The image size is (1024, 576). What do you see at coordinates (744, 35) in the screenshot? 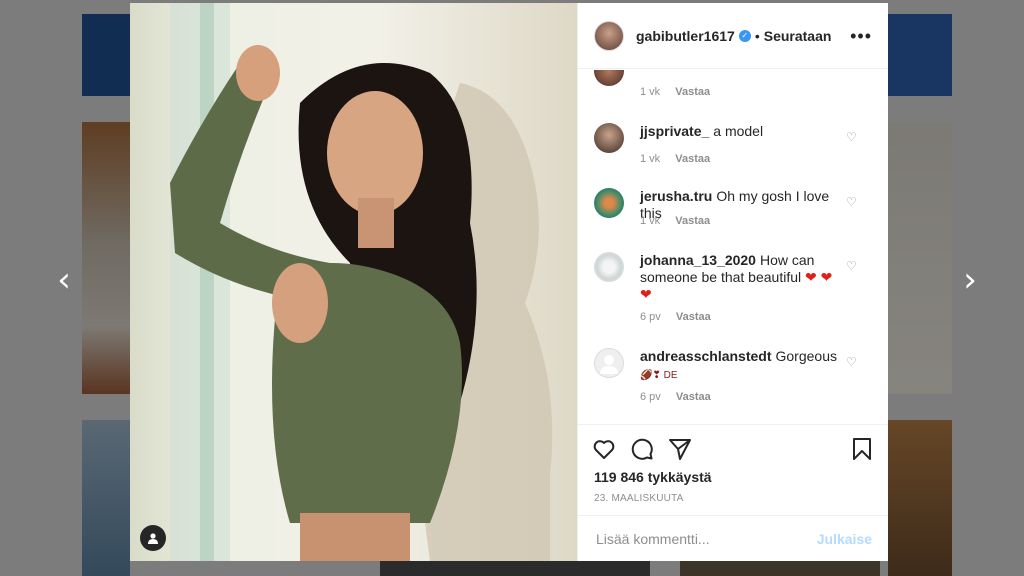
I see `verified-badge-icon: ✓` at bounding box center [744, 35].